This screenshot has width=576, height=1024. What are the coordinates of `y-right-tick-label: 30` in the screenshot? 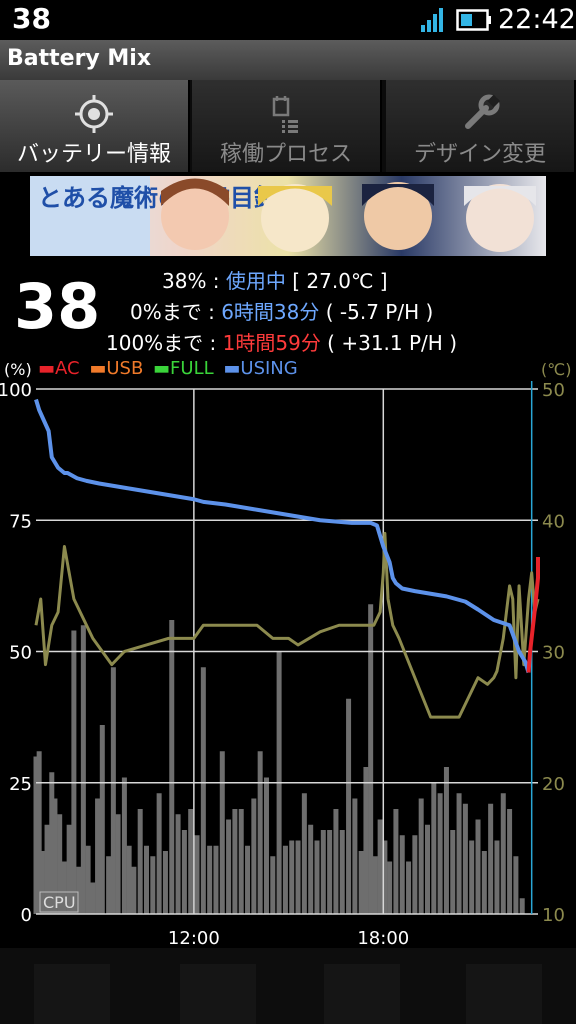 It's located at (553, 653).